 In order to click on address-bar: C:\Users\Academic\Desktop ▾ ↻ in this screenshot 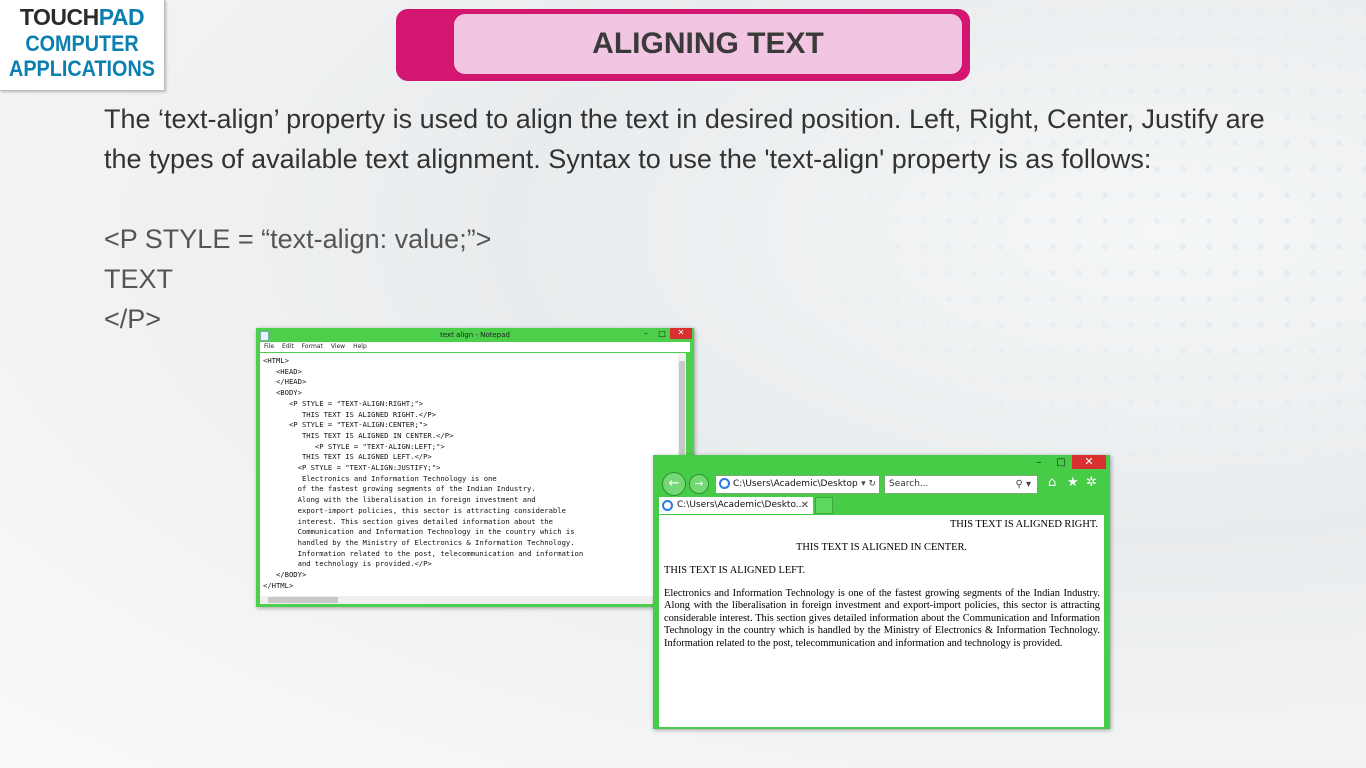, I will do `click(797, 484)`.